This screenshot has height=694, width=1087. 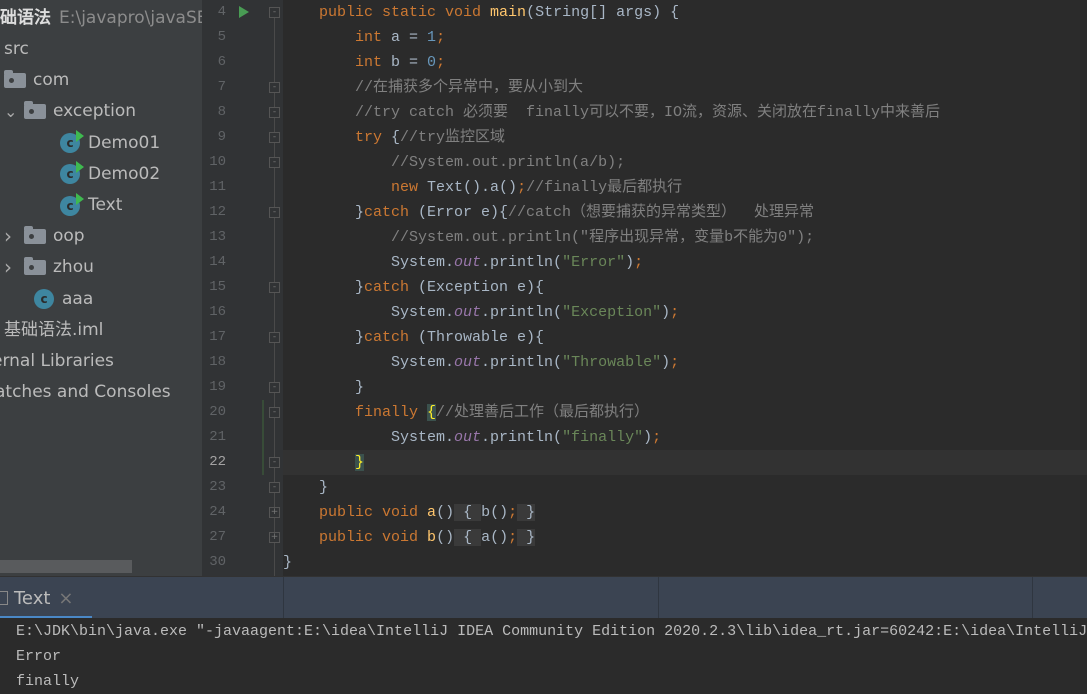 I want to click on tree-item-label: exception, so click(x=95, y=111).